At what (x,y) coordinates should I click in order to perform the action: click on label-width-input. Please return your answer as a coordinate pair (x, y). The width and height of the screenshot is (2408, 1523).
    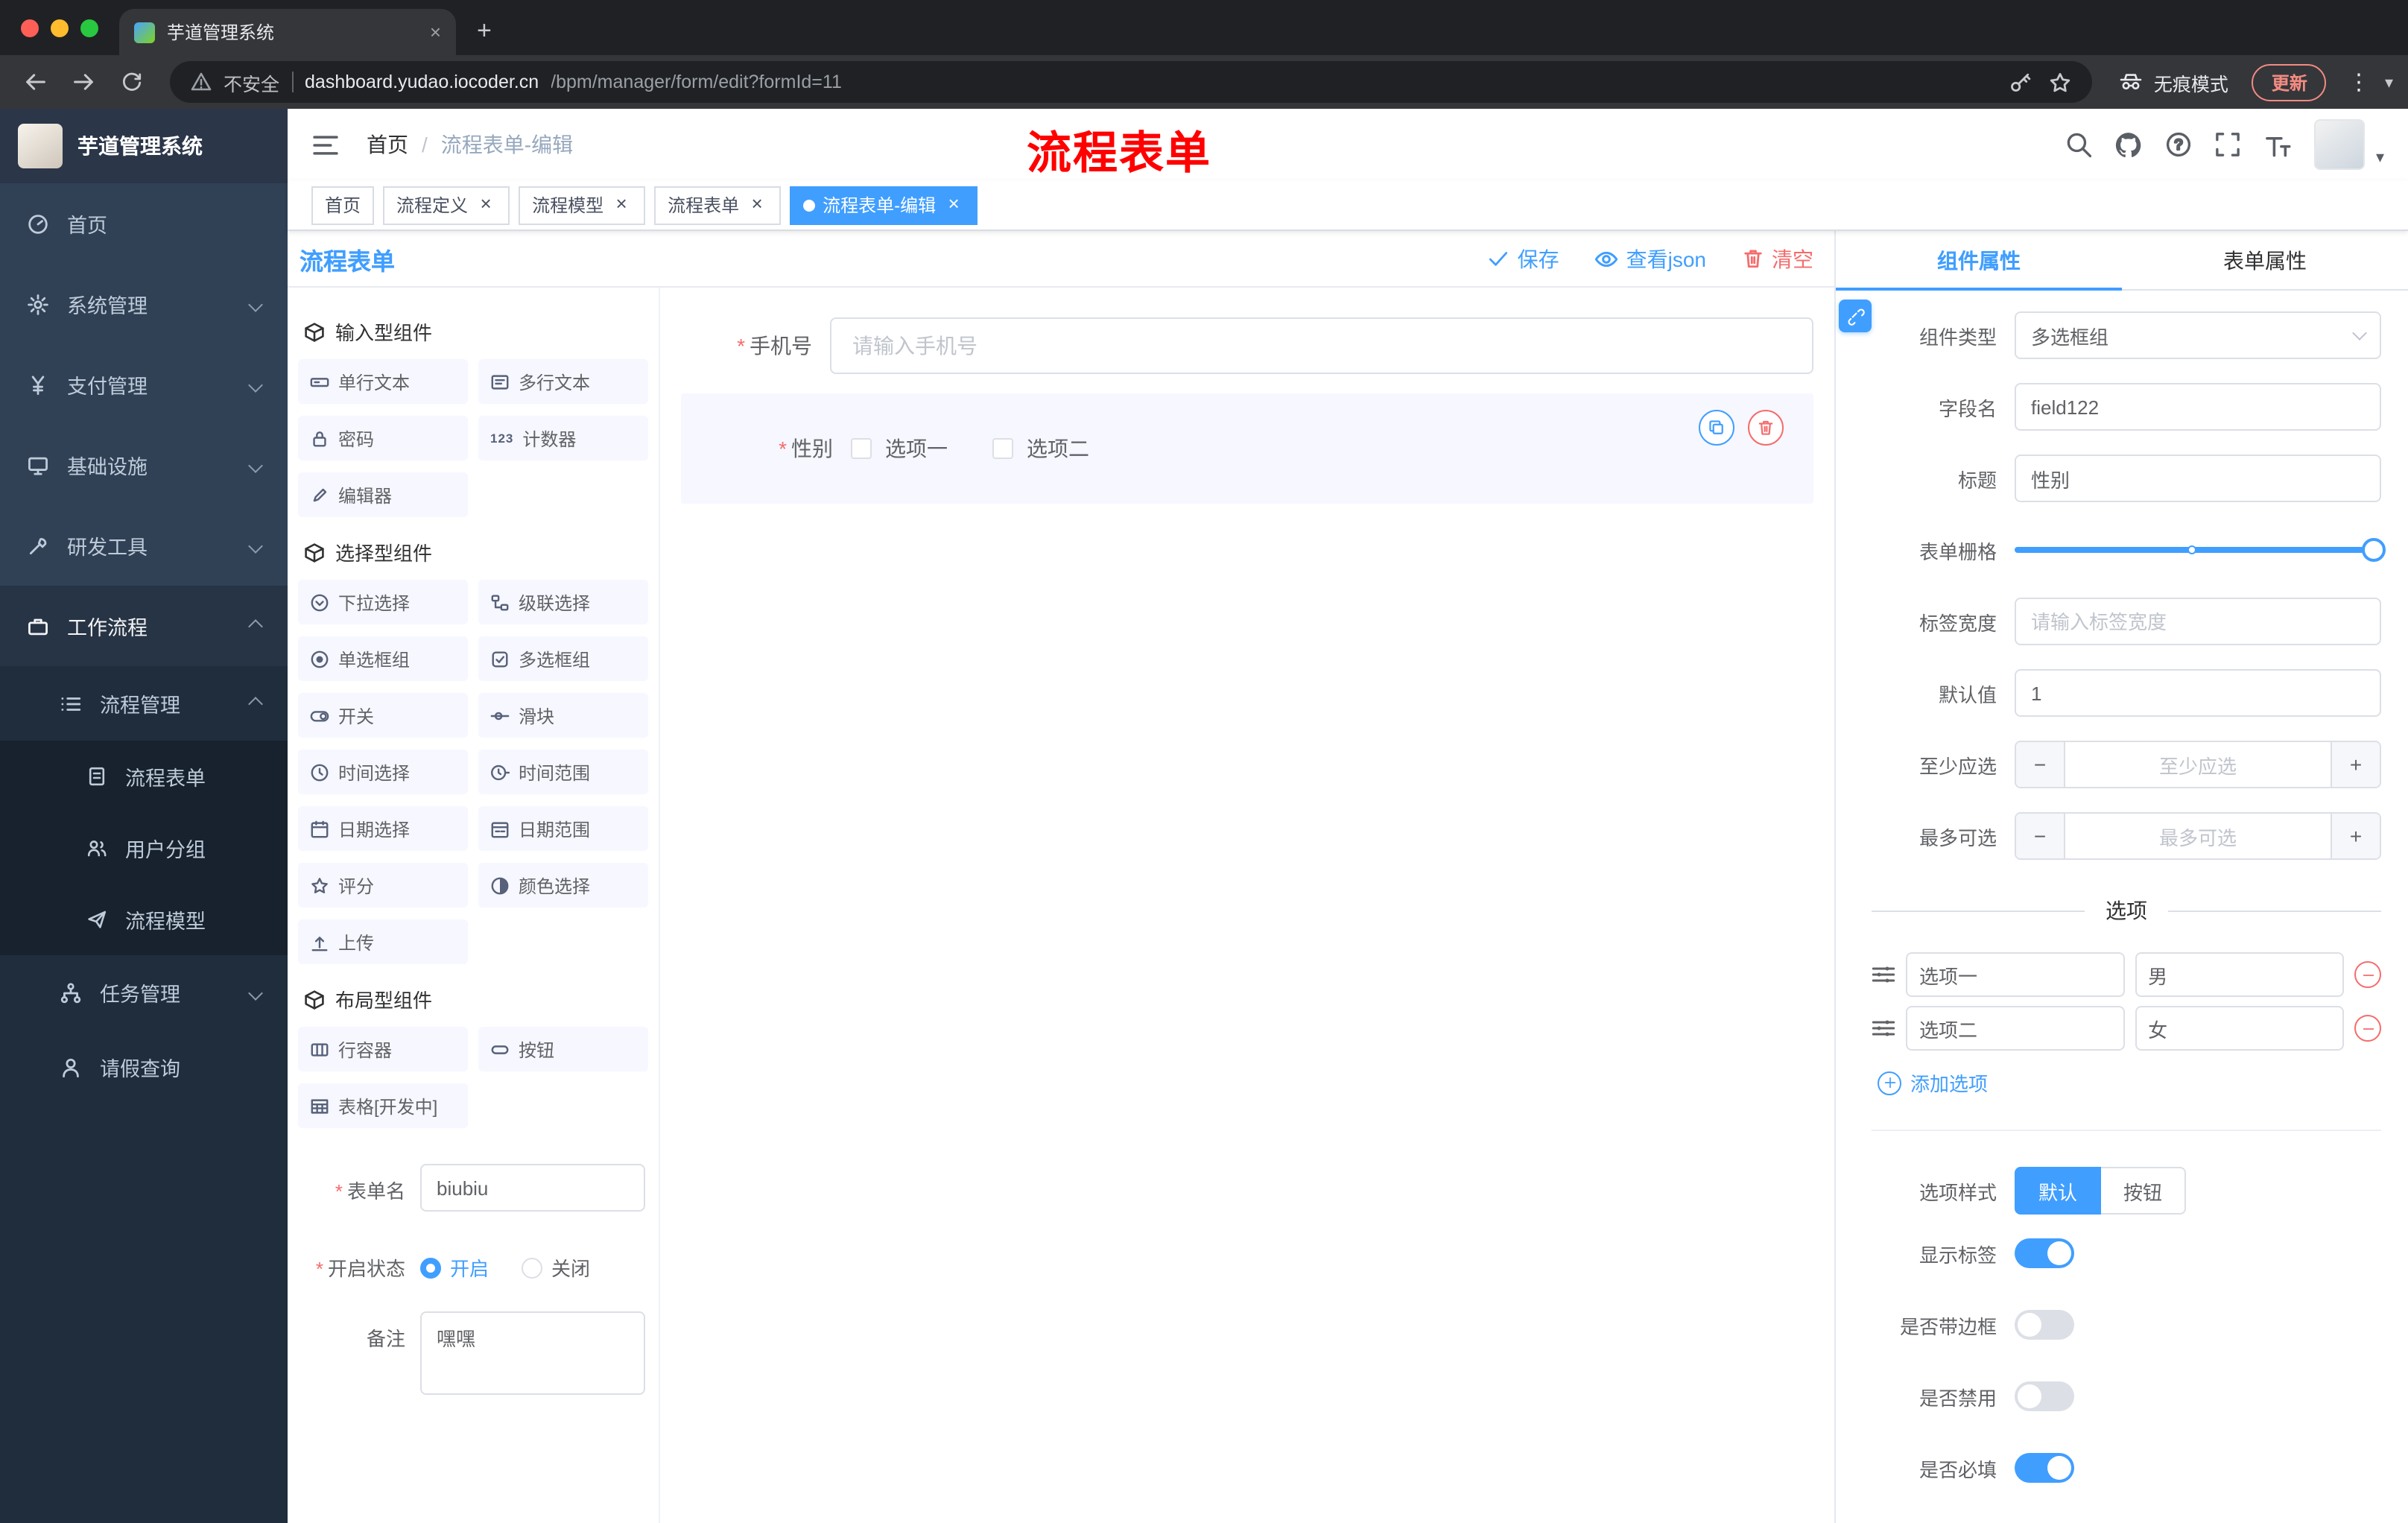
    Looking at the image, I should click on (2198, 621).